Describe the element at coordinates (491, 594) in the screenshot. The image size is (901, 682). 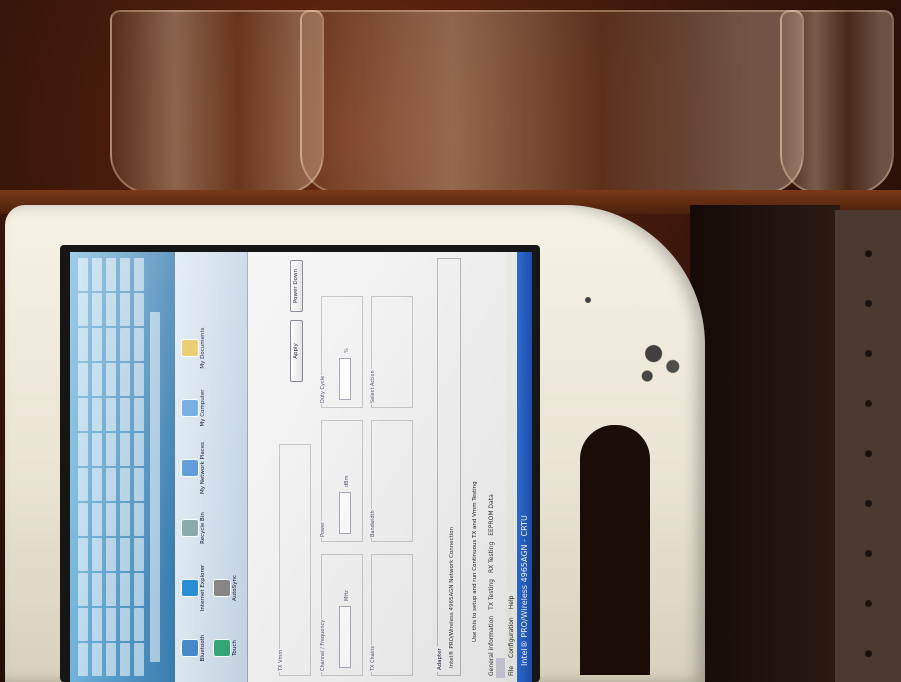
I see `tab-tx-testing: TX Testing` at that location.